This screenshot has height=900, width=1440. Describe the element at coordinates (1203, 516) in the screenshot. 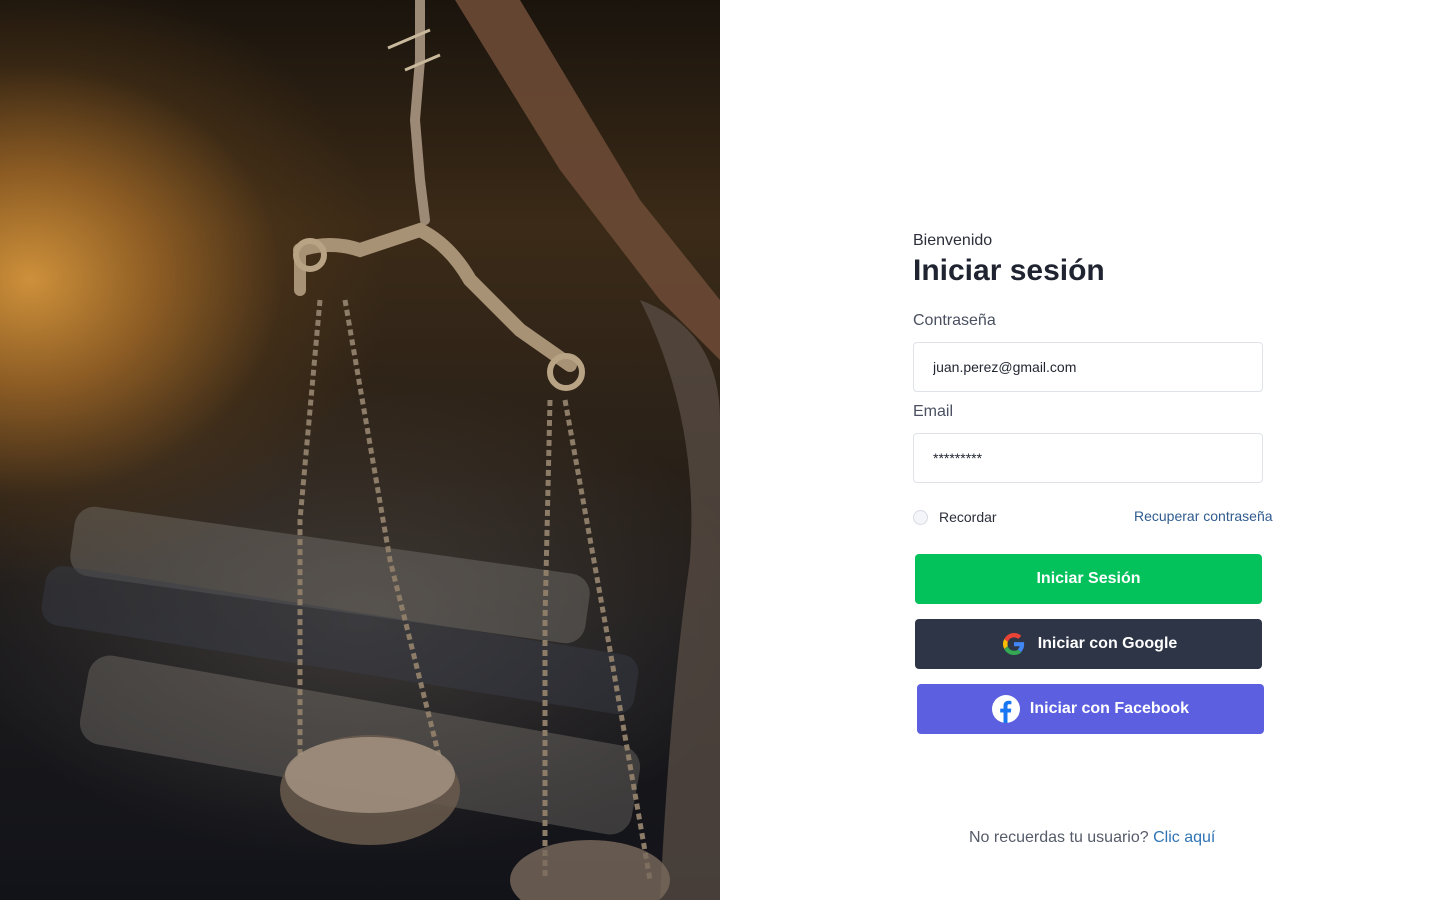

I see `recover-password-link: Recuperar contraseña` at that location.